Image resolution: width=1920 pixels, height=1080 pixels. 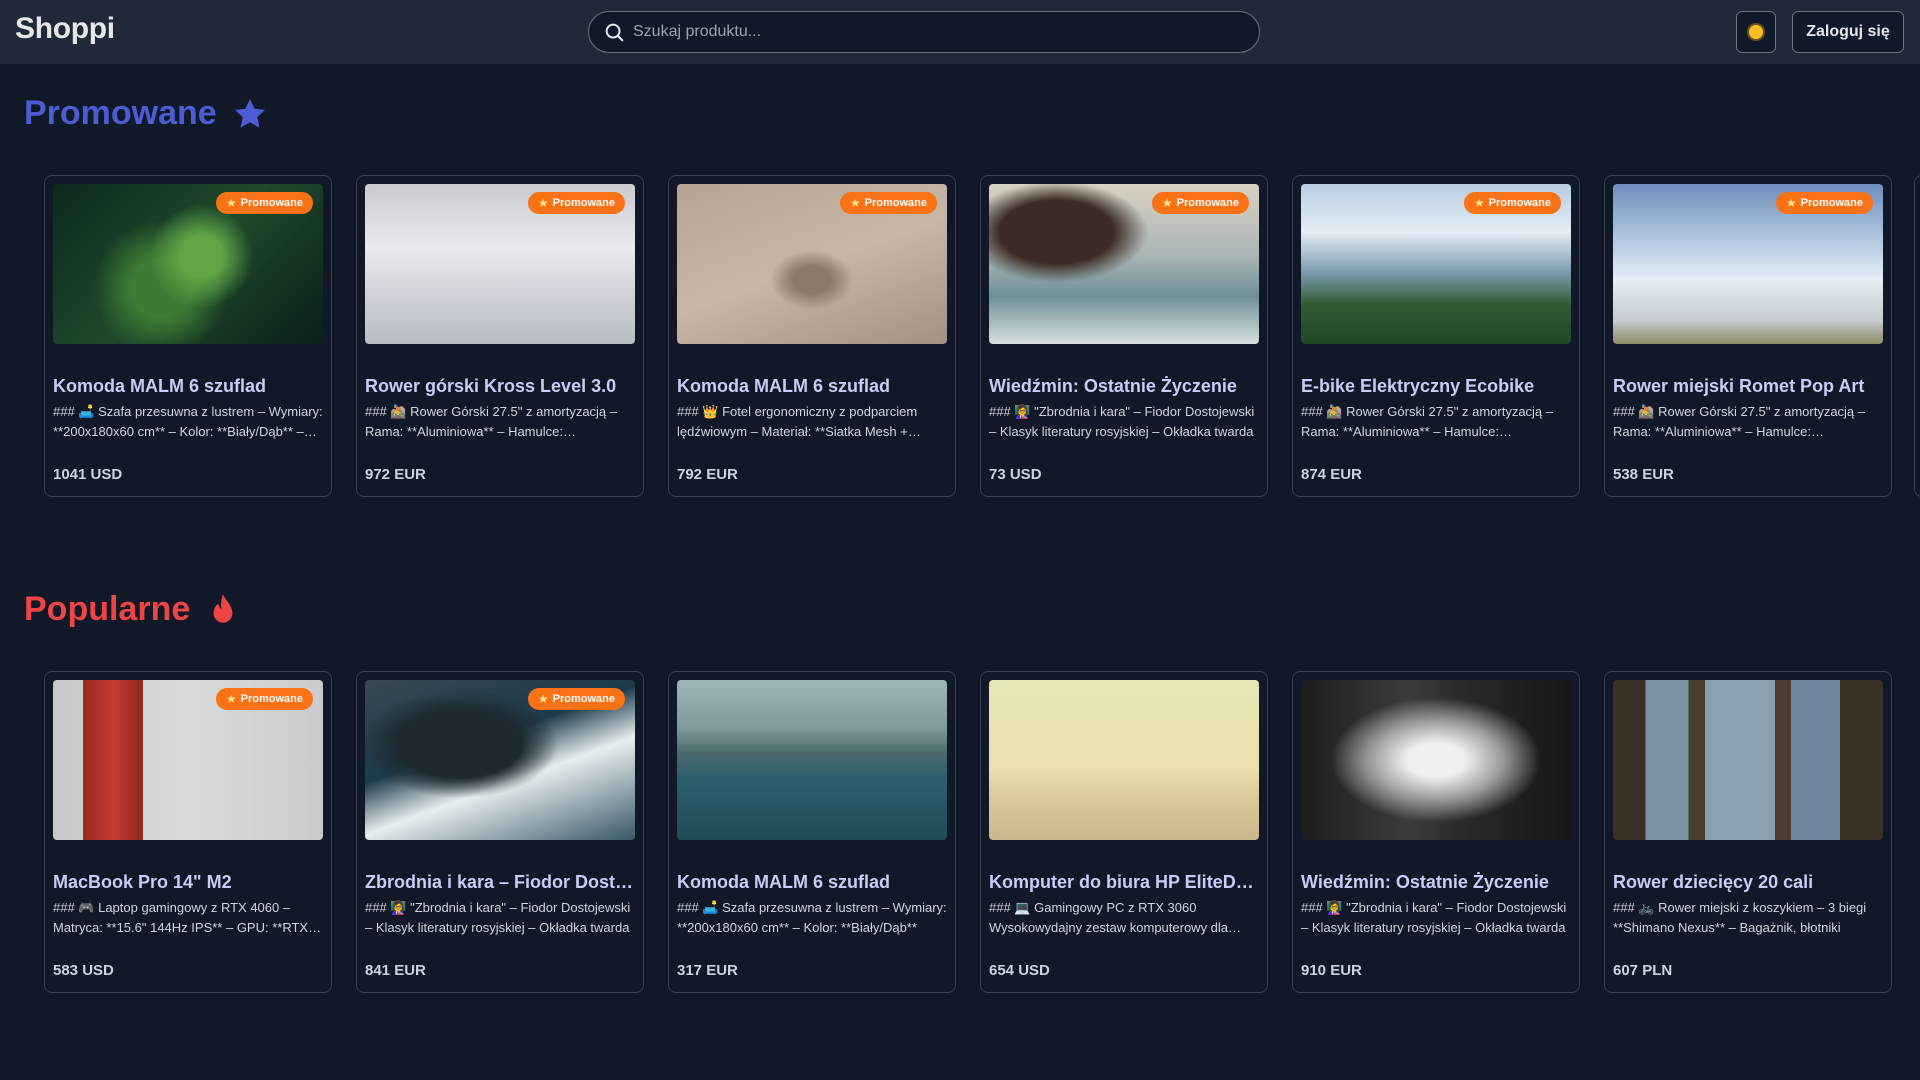 I want to click on product-price: 1041 USD, so click(x=88, y=474).